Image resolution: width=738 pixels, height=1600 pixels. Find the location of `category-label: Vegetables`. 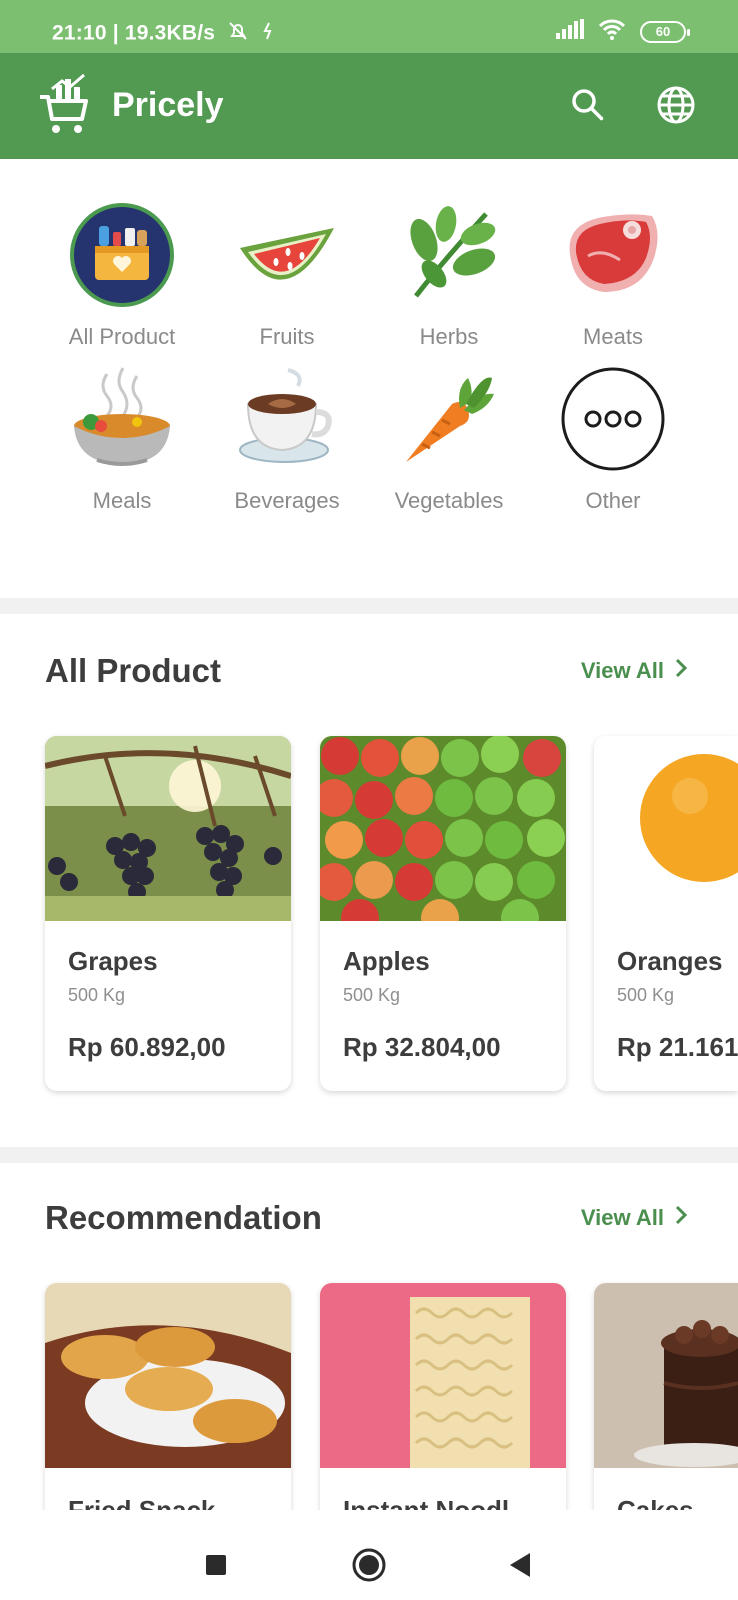

category-label: Vegetables is located at coordinates (449, 500).